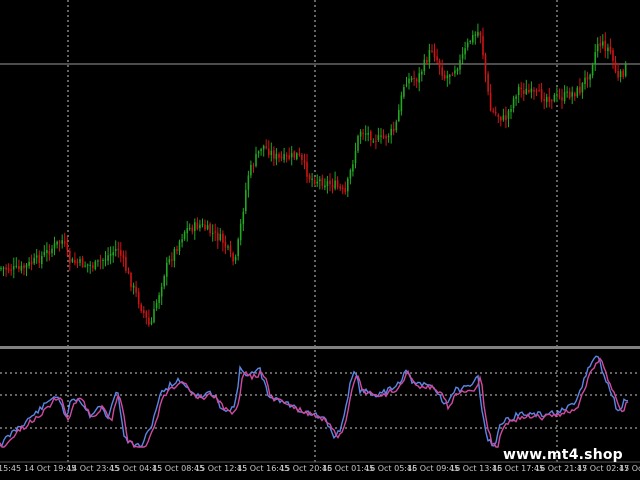 The width and height of the screenshot is (640, 480). What do you see at coordinates (563, 455) in the screenshot?
I see `watermark-text: www.mt4.shop` at bounding box center [563, 455].